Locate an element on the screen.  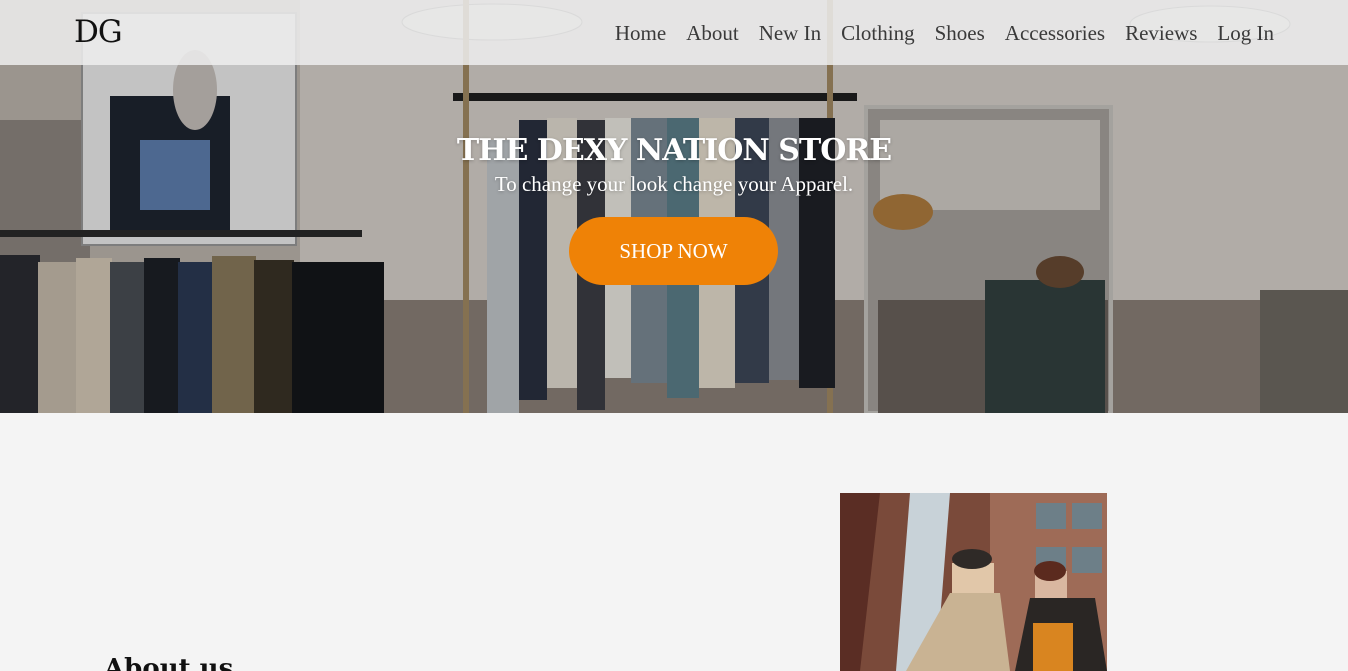
about-photo-image is located at coordinates (973, 582).